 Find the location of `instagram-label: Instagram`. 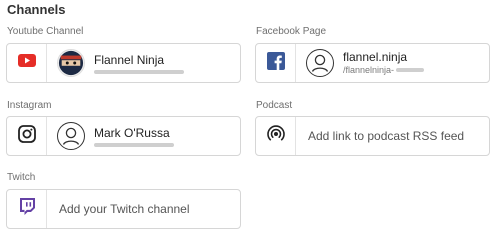

instagram-label: Instagram is located at coordinates (29, 105).